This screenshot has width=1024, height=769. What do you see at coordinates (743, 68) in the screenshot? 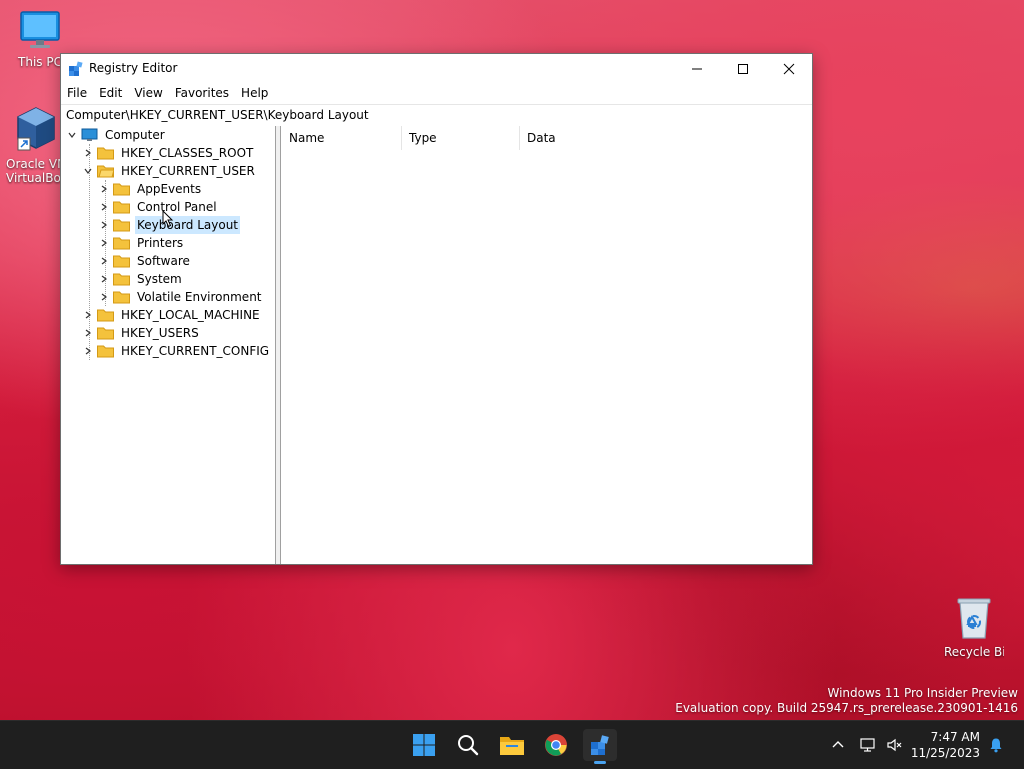
I see `maximize-button` at bounding box center [743, 68].